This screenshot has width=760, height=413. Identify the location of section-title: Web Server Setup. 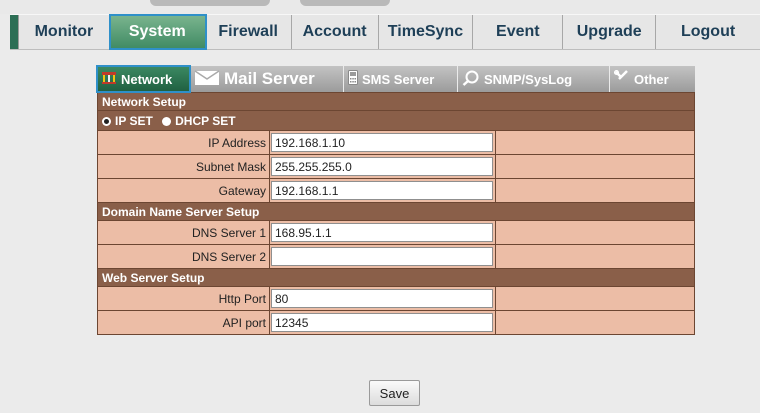
(396, 277).